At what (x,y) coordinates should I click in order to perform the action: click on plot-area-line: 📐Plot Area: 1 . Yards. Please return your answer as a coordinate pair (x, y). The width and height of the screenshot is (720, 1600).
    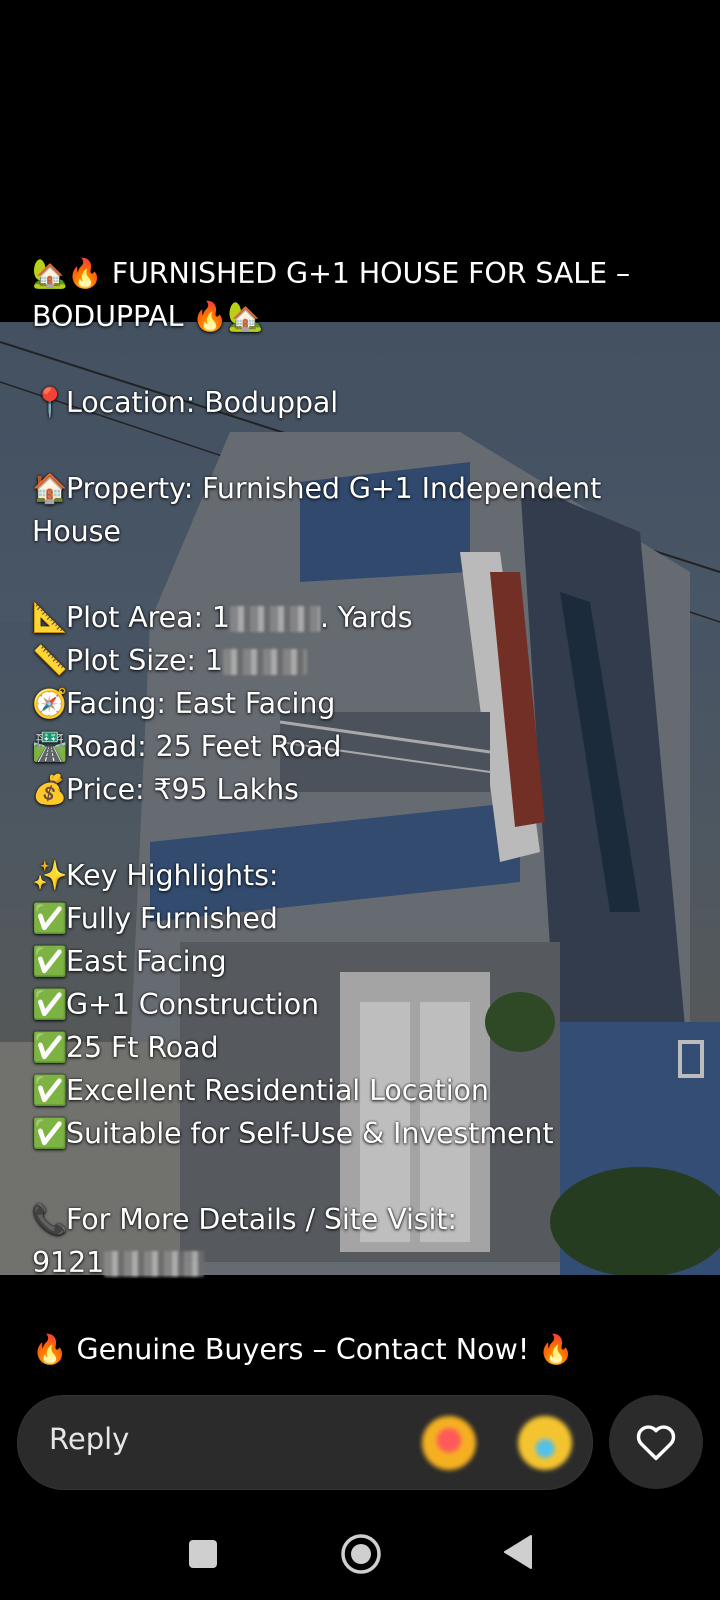
    Looking at the image, I should click on (362, 617).